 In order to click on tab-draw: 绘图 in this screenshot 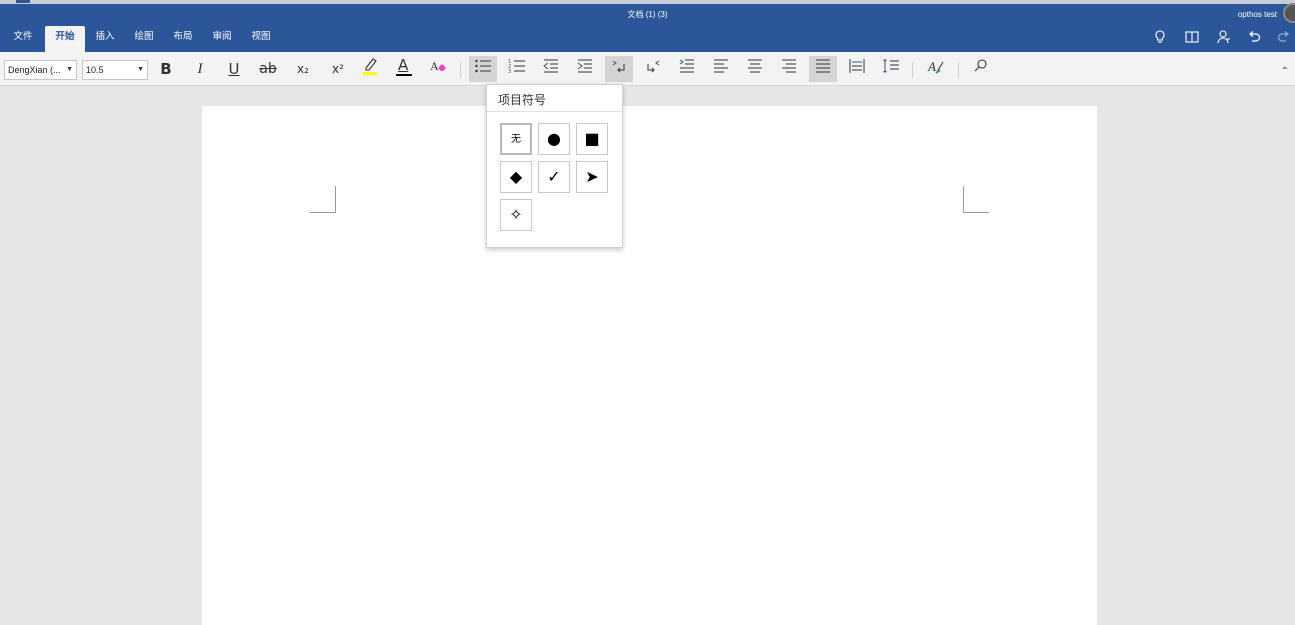, I will do `click(144, 39)`.